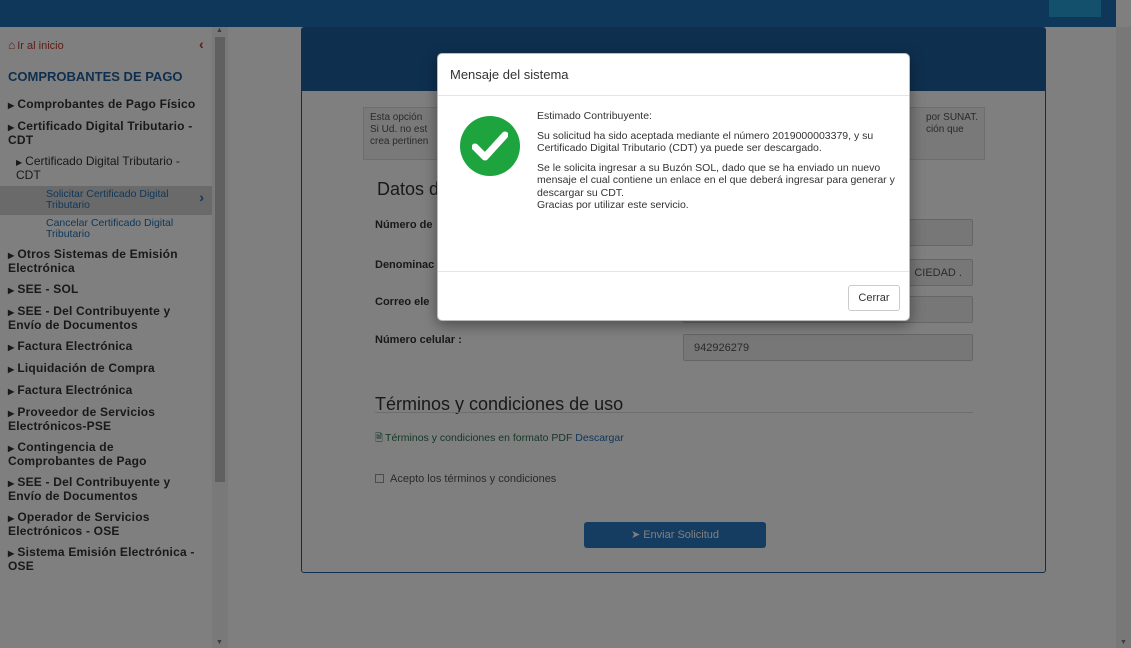 The height and width of the screenshot is (648, 1131). What do you see at coordinates (509, 74) in the screenshot?
I see `dialog-title: Mensaje del sistema` at bounding box center [509, 74].